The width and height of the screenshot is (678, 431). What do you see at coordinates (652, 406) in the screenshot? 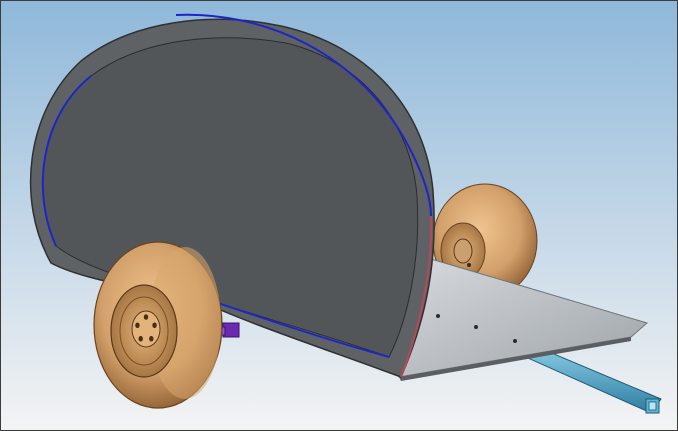
I see `tongue-tube-opening` at bounding box center [652, 406].